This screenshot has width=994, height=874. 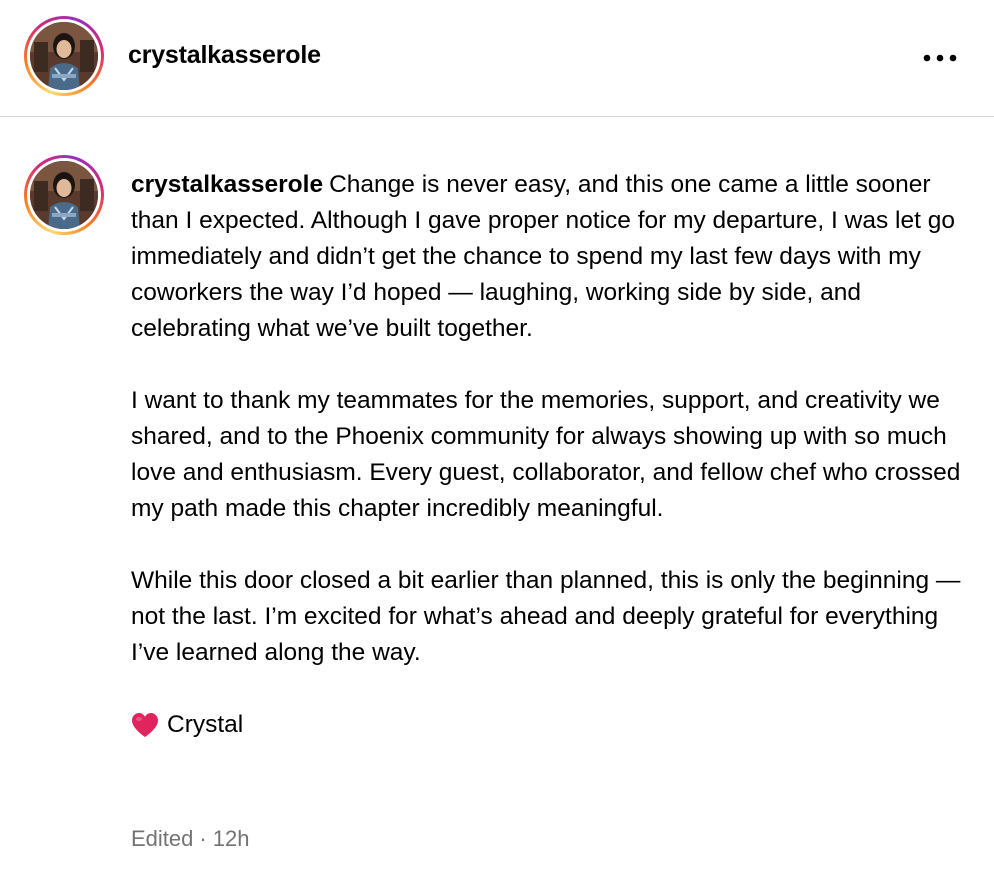 I want to click on header-username: crystalkasserole, so click(x=224, y=55).